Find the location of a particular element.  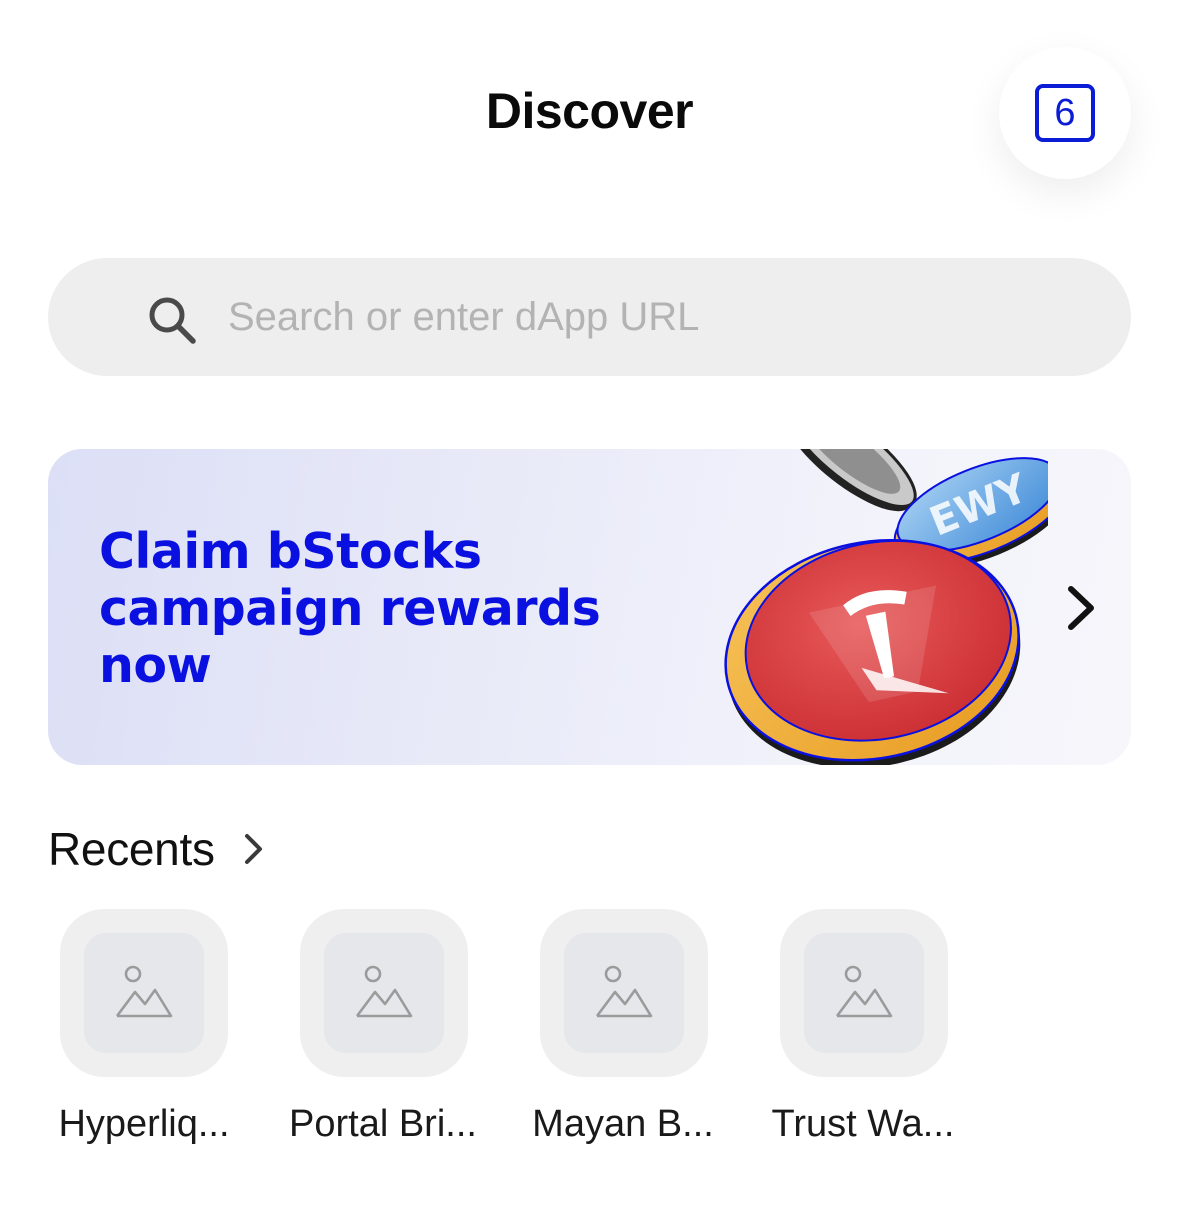

tabs-count-badge: 6 is located at coordinates (1065, 113).